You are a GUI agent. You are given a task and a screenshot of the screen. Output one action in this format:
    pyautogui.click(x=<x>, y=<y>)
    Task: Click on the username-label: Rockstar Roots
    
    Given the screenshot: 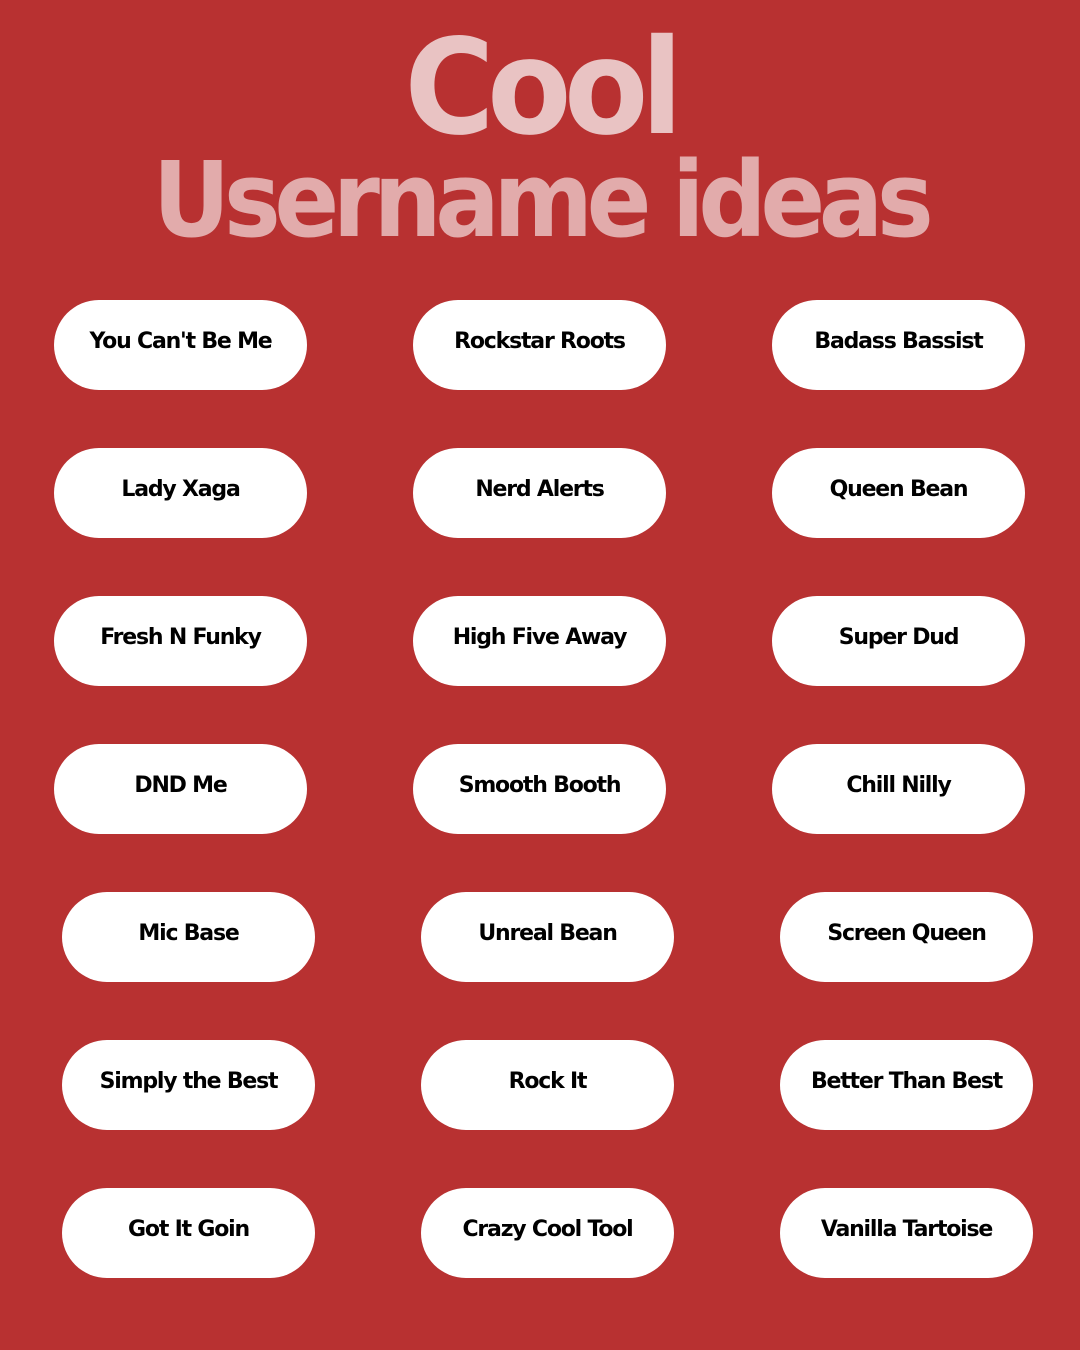 What is the action you would take?
    pyautogui.click(x=540, y=341)
    